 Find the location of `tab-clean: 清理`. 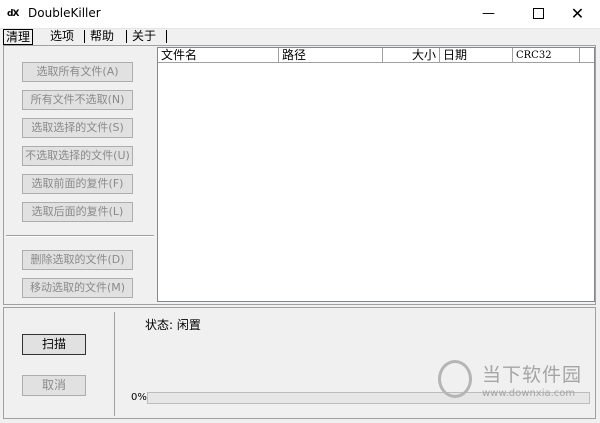

tab-clean: 清理 is located at coordinates (18, 37).